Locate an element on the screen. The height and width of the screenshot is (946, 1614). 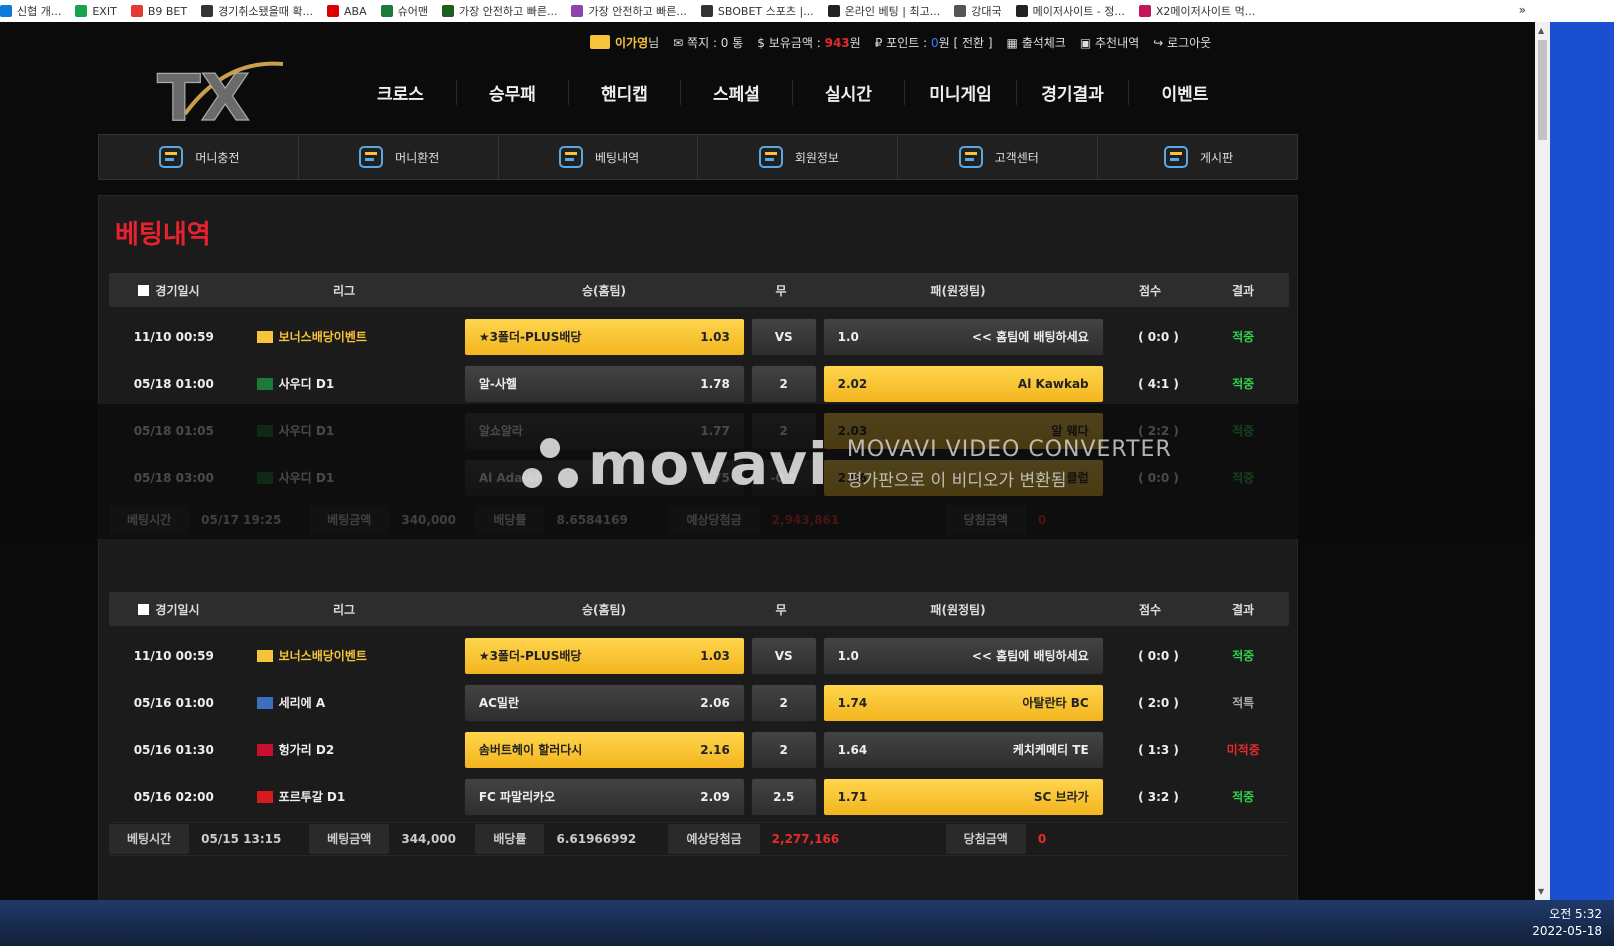
piggybank-icon is located at coordinates (171, 157).